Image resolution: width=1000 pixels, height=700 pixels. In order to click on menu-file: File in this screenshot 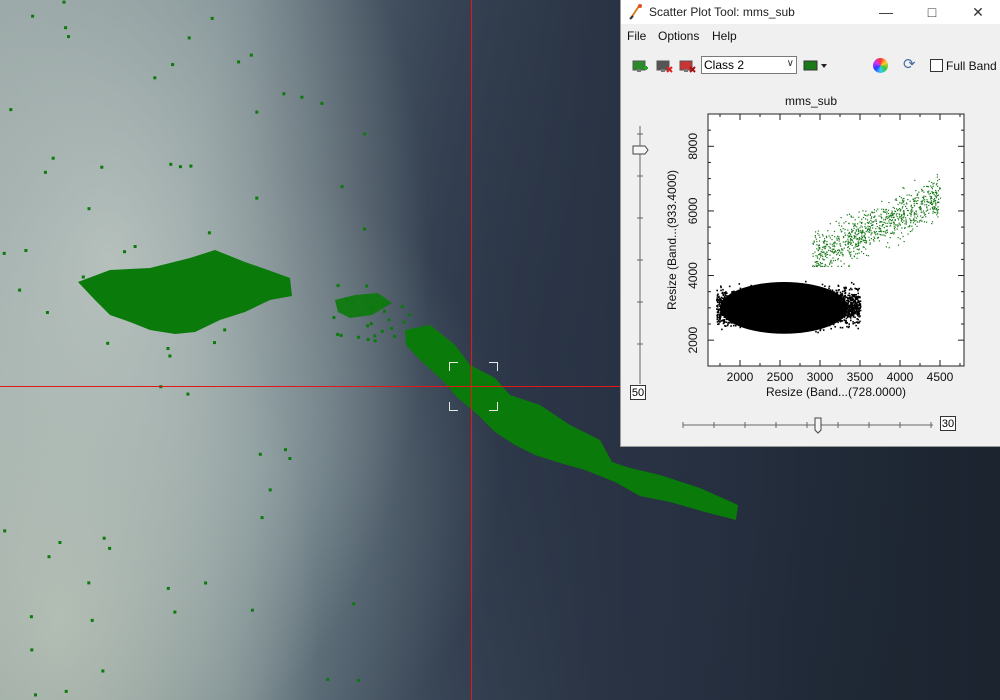, I will do `click(636, 36)`.